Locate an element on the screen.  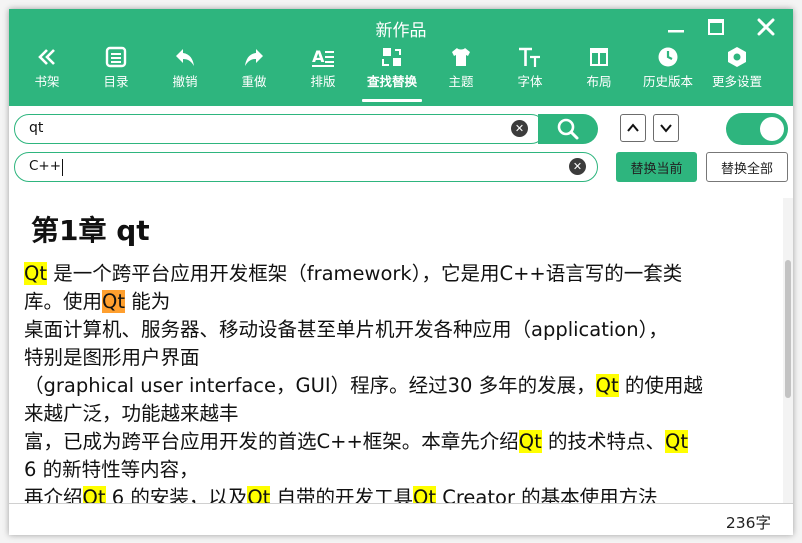
clear-find-icon: ✕ is located at coordinates (519, 128).